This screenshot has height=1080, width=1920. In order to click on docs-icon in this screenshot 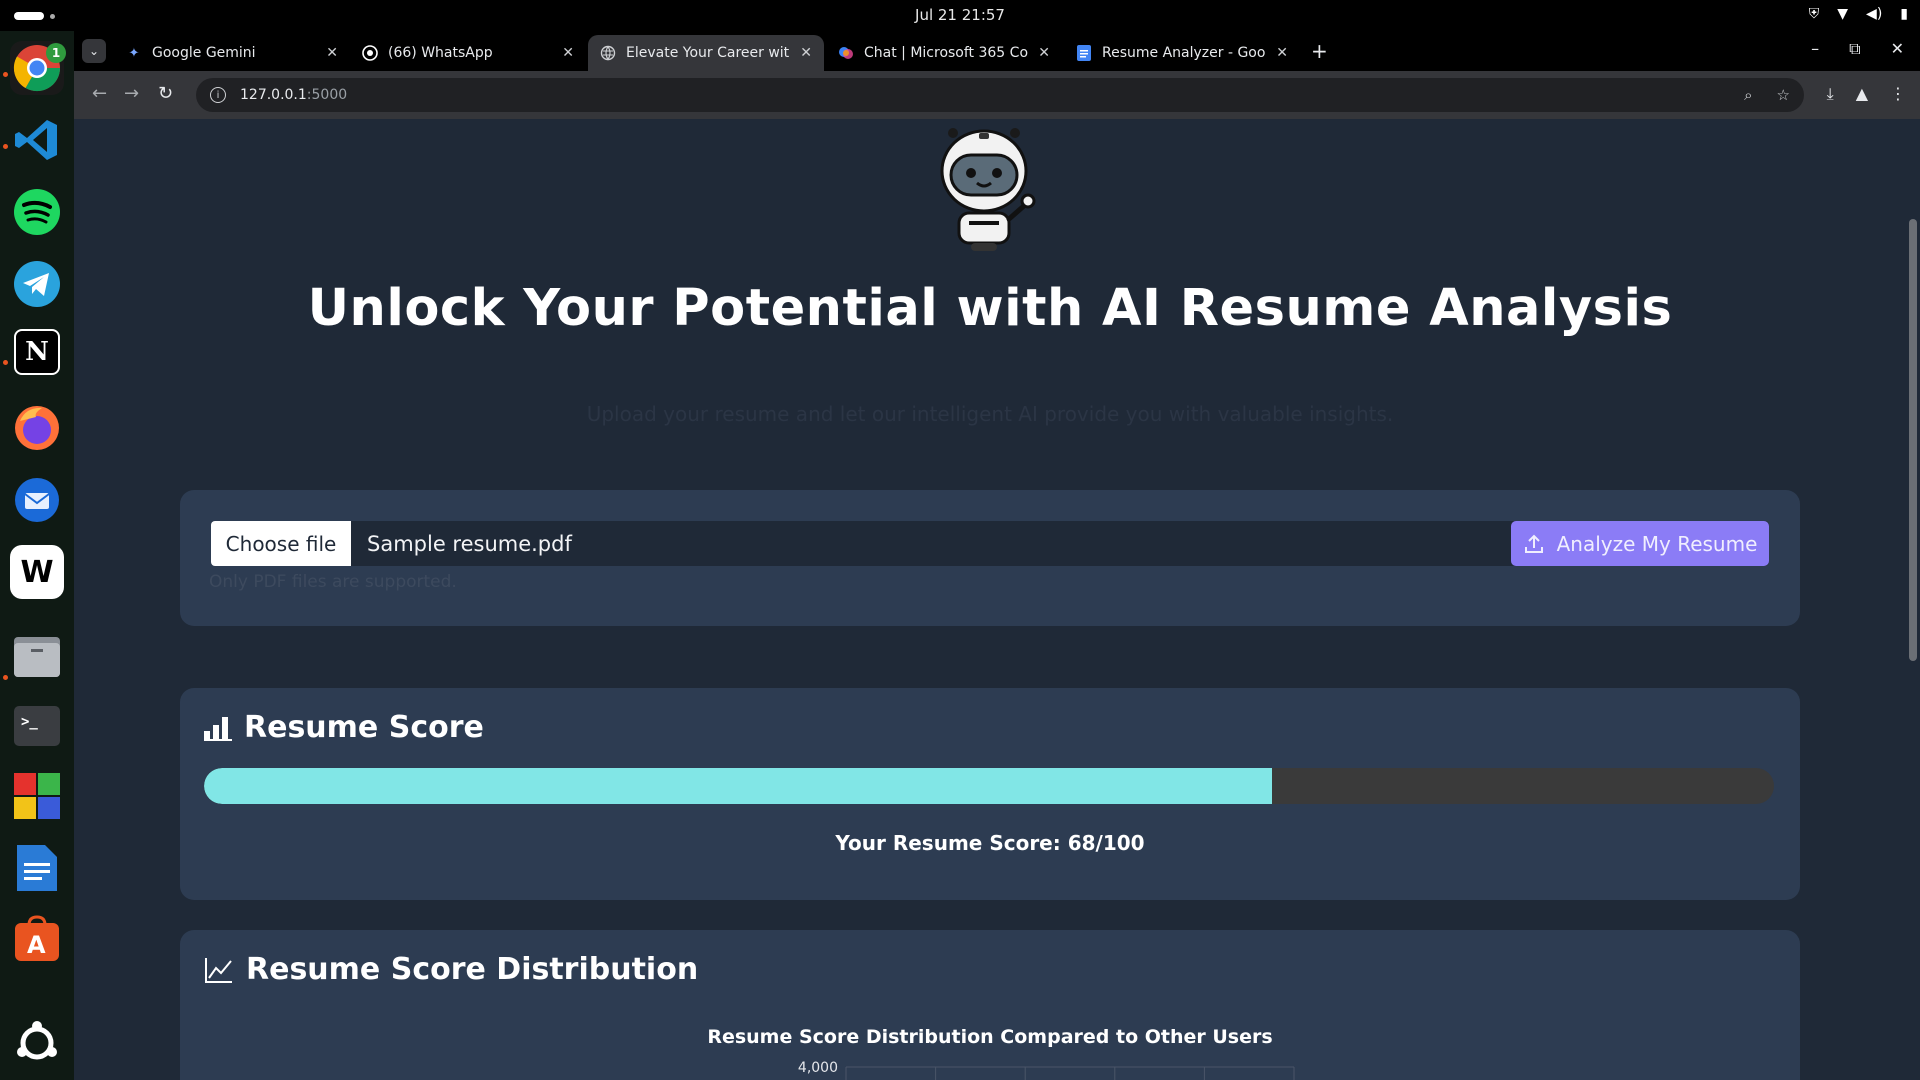, I will do `click(1084, 53)`.